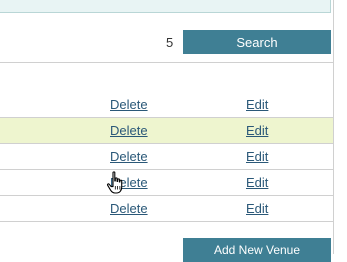 The height and width of the screenshot is (262, 347). What do you see at coordinates (257, 42) in the screenshot?
I see `search-button: Search` at bounding box center [257, 42].